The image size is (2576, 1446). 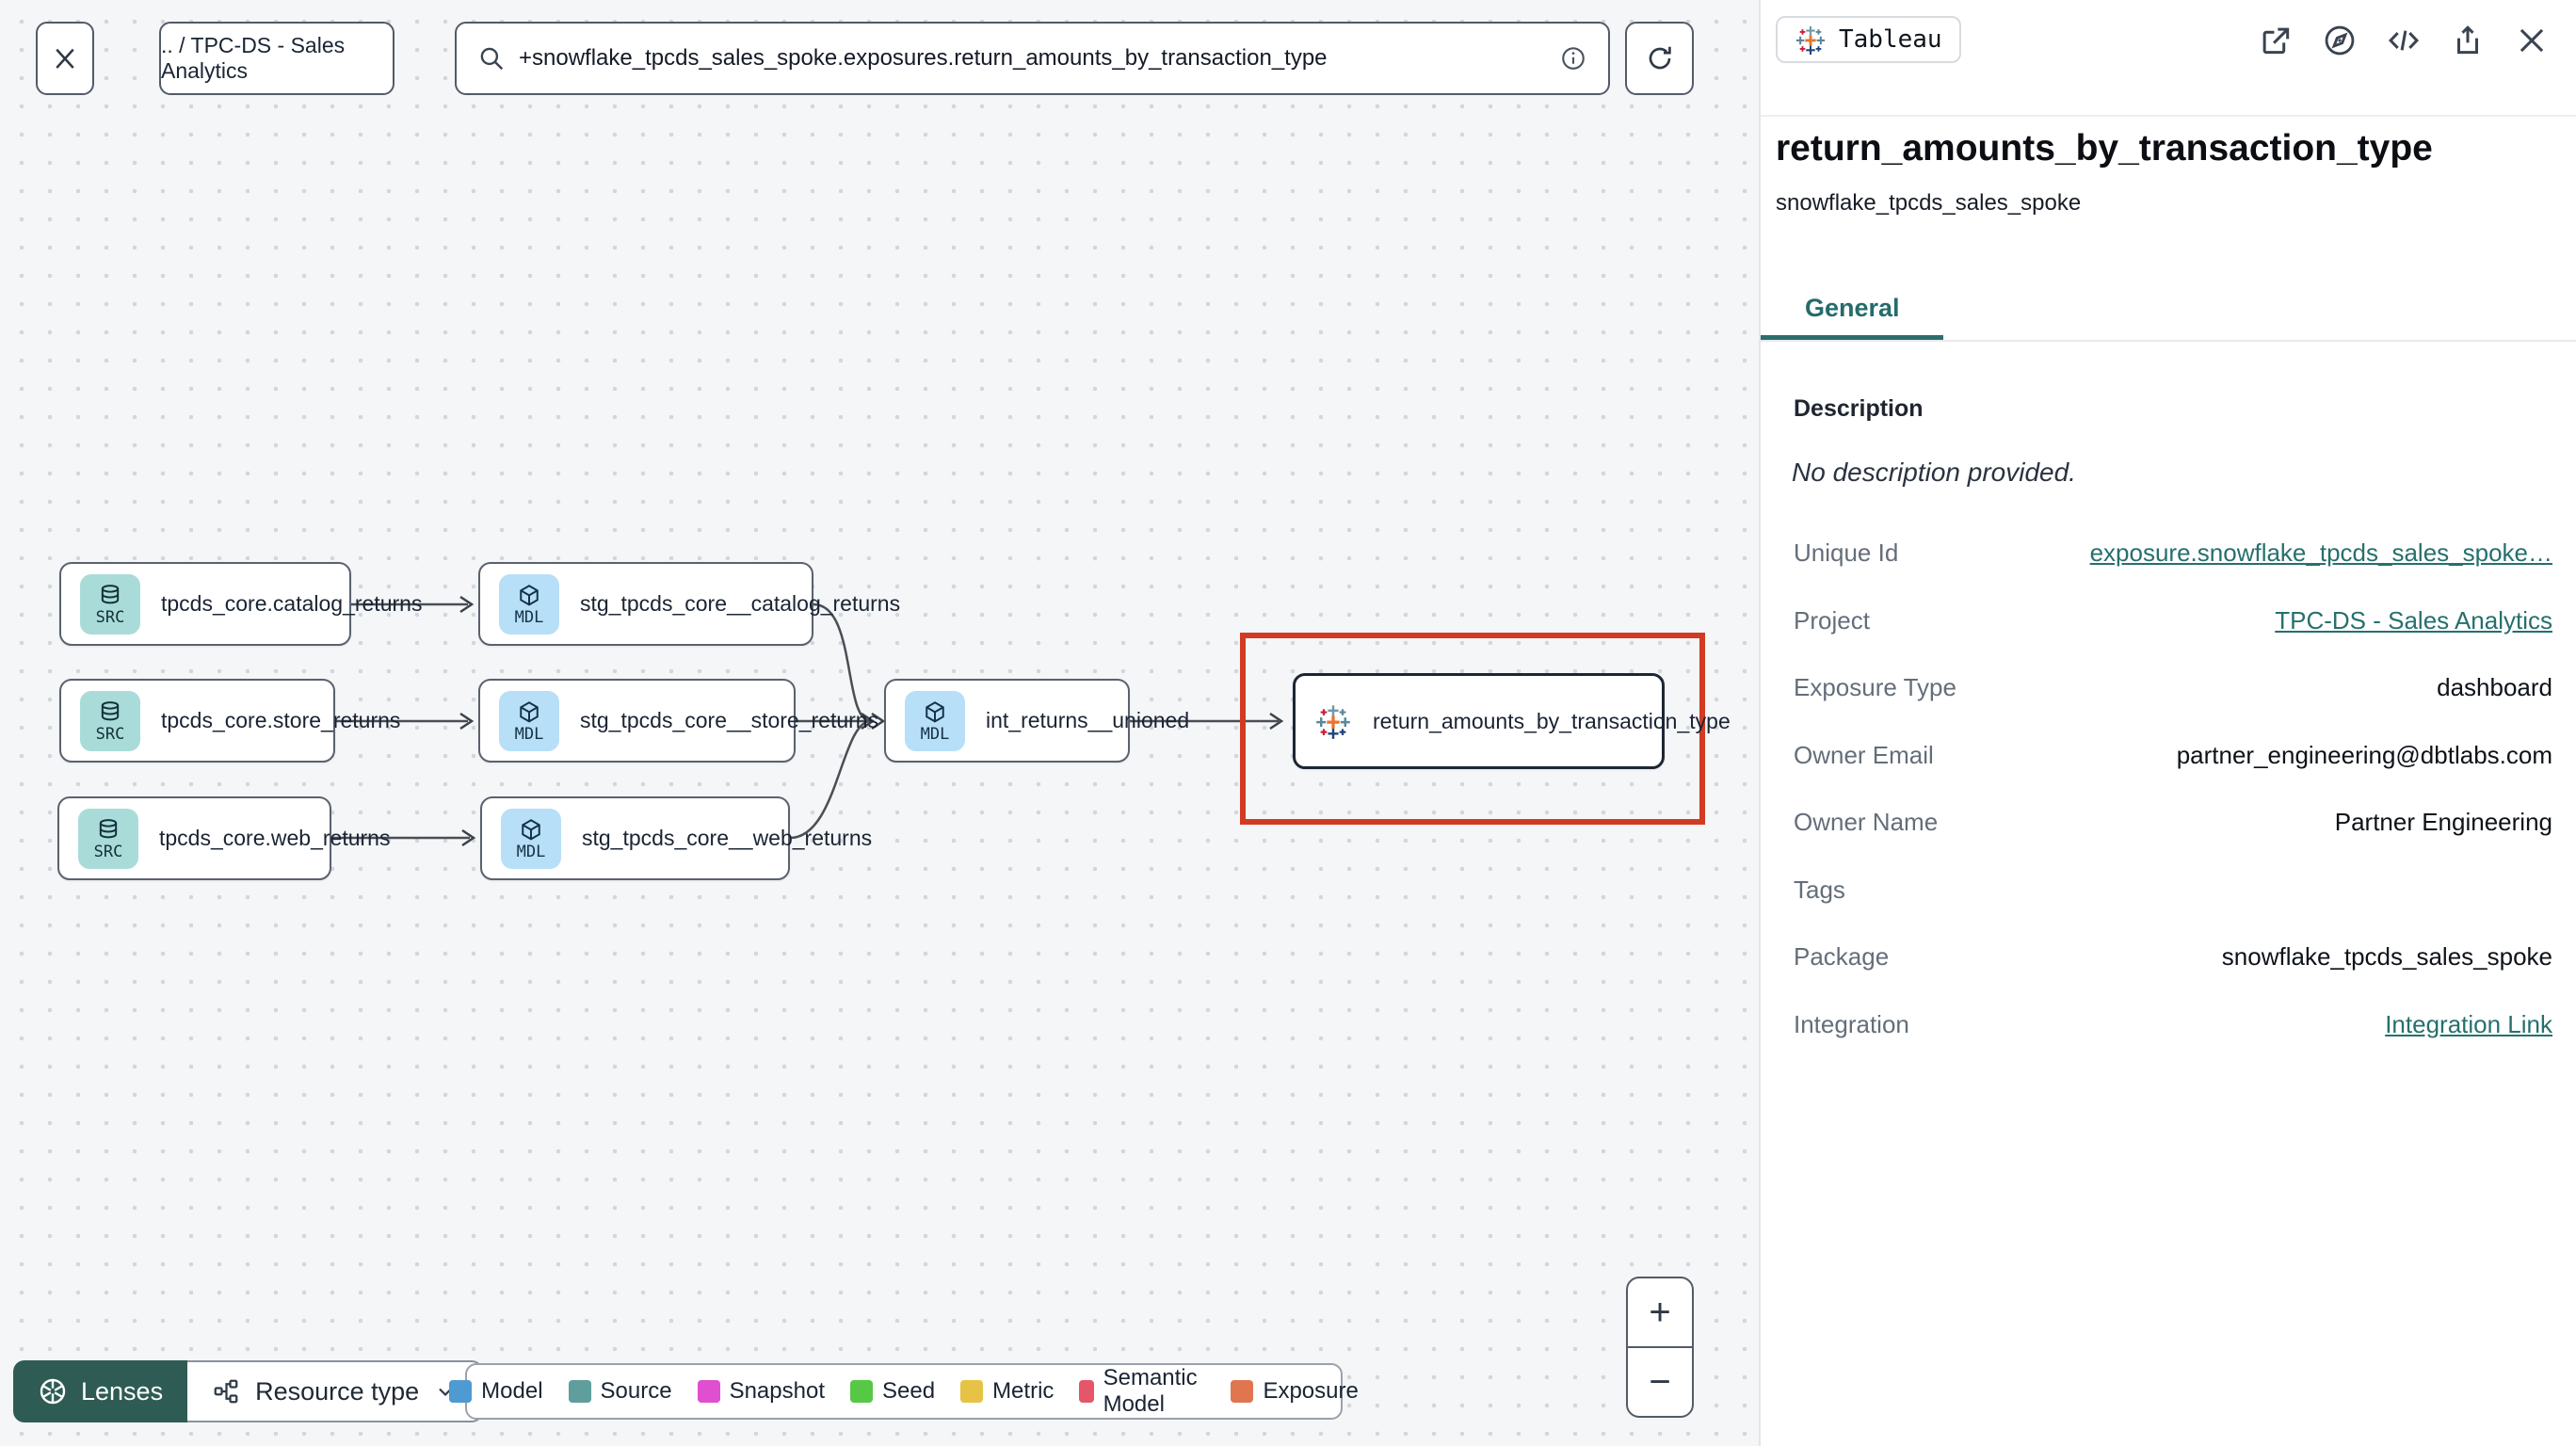 What do you see at coordinates (2468, 40) in the screenshot?
I see `share-icon` at bounding box center [2468, 40].